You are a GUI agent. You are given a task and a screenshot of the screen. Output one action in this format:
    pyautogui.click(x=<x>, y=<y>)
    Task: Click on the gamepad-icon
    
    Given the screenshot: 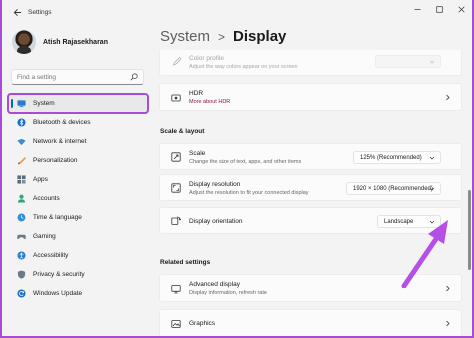 What is the action you would take?
    pyautogui.click(x=21, y=236)
    